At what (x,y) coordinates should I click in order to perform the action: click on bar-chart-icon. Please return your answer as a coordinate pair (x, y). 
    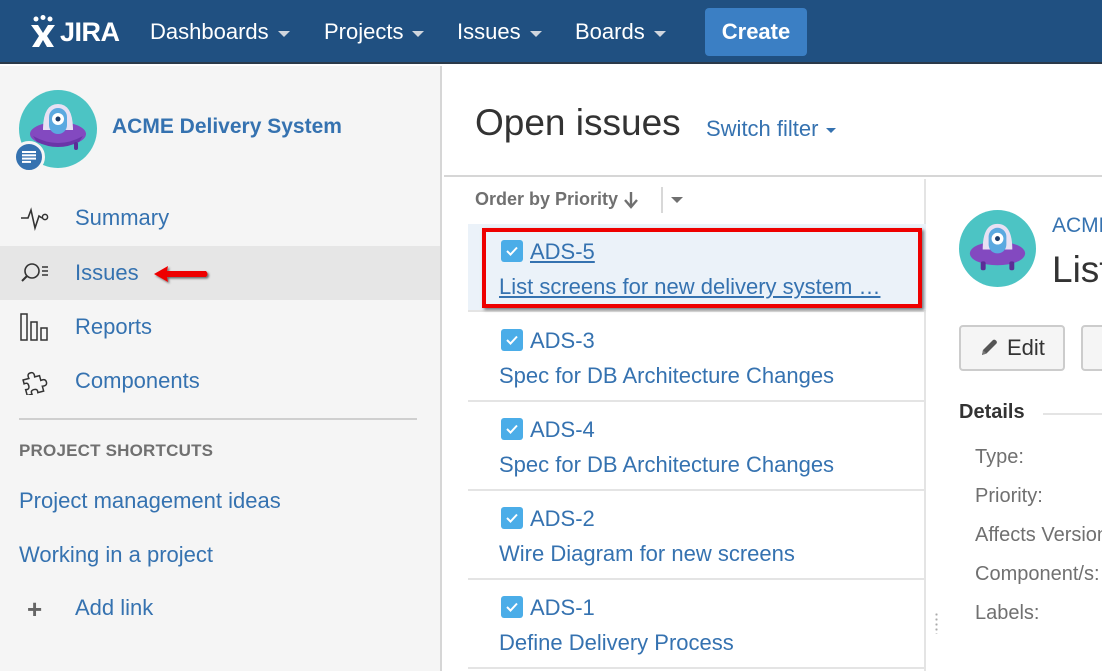
    Looking at the image, I should click on (34, 327).